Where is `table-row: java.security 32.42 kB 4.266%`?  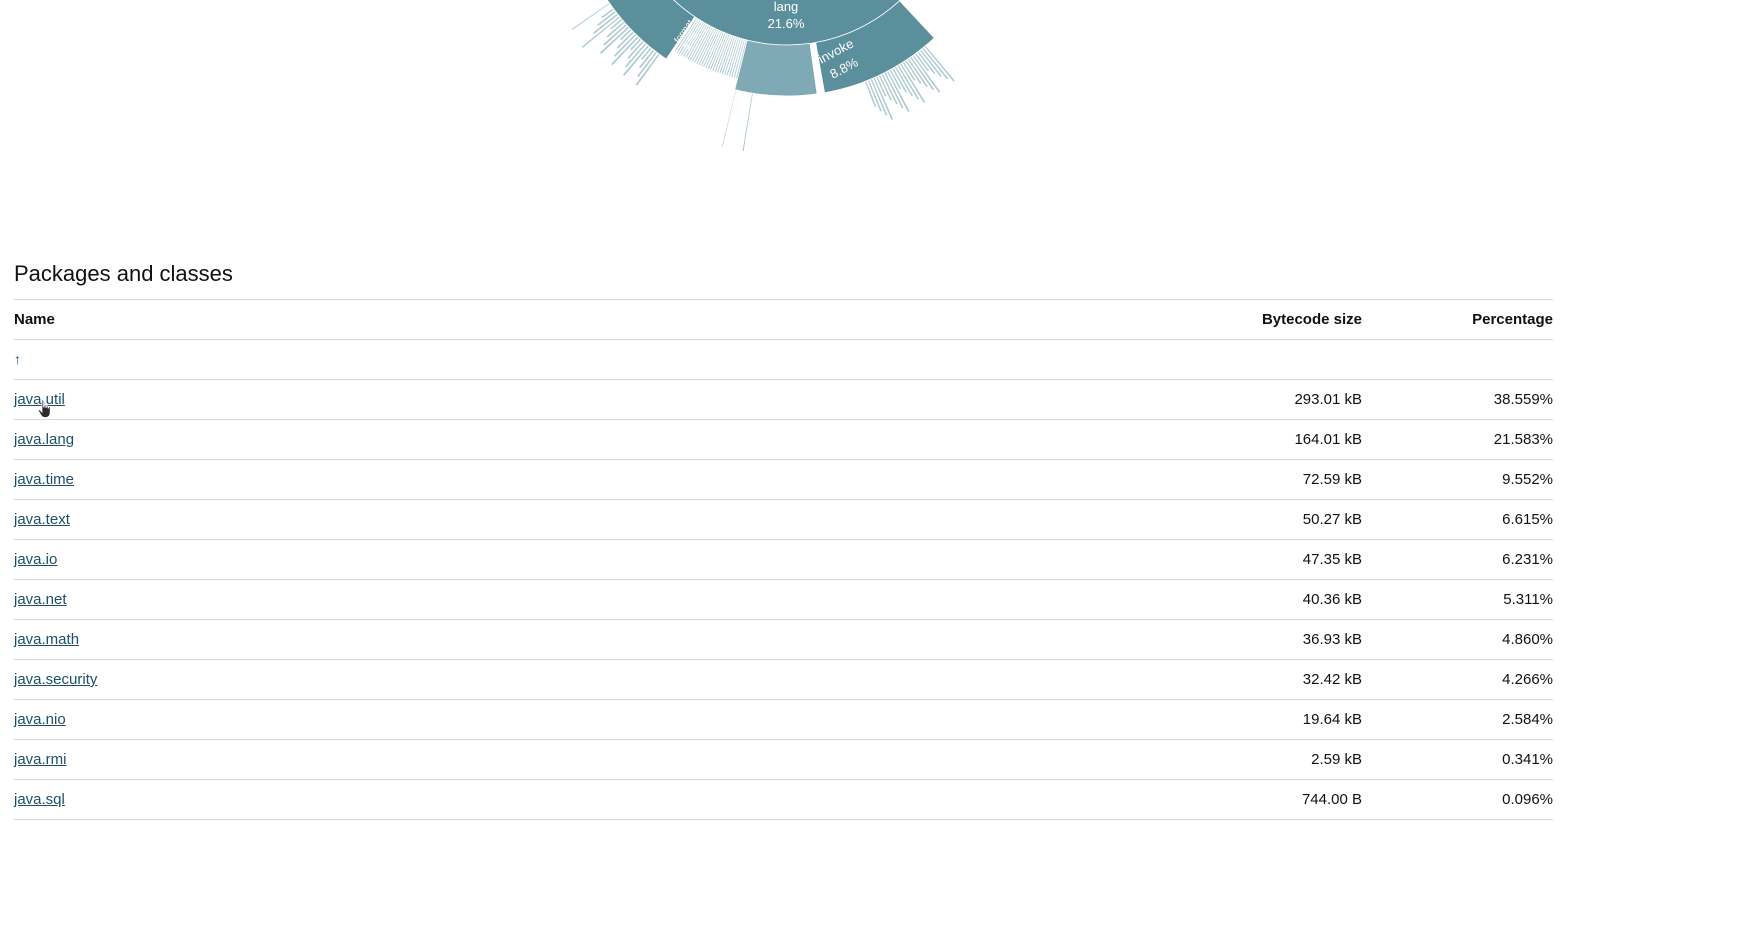
table-row: java.security 32.42 kB 4.266% is located at coordinates (783, 679).